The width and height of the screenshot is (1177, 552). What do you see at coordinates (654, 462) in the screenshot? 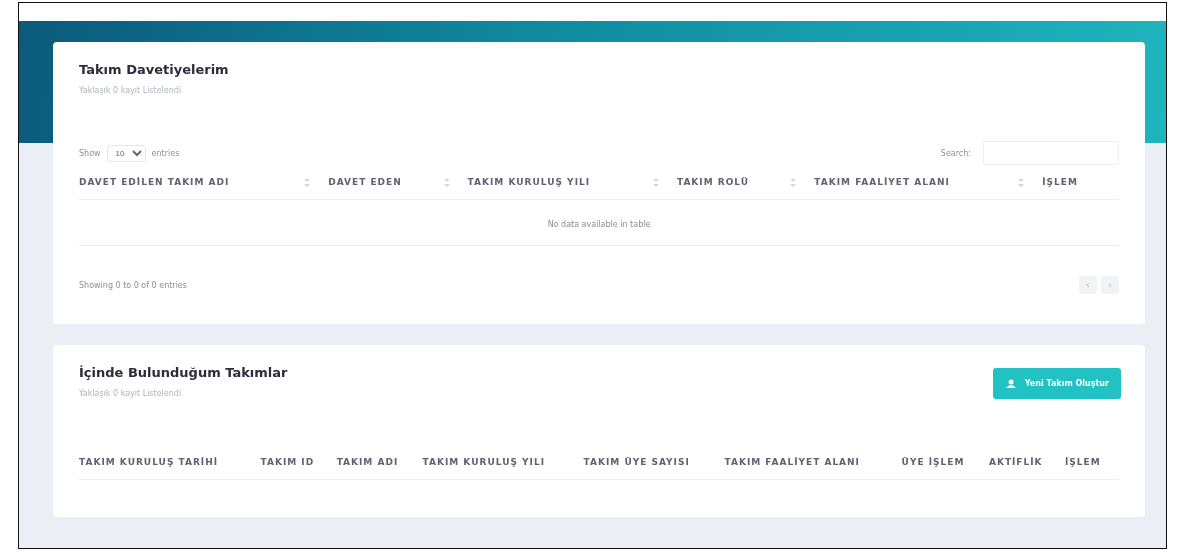
I see `column-header: TAKIM ÜYE SAYISI` at bounding box center [654, 462].